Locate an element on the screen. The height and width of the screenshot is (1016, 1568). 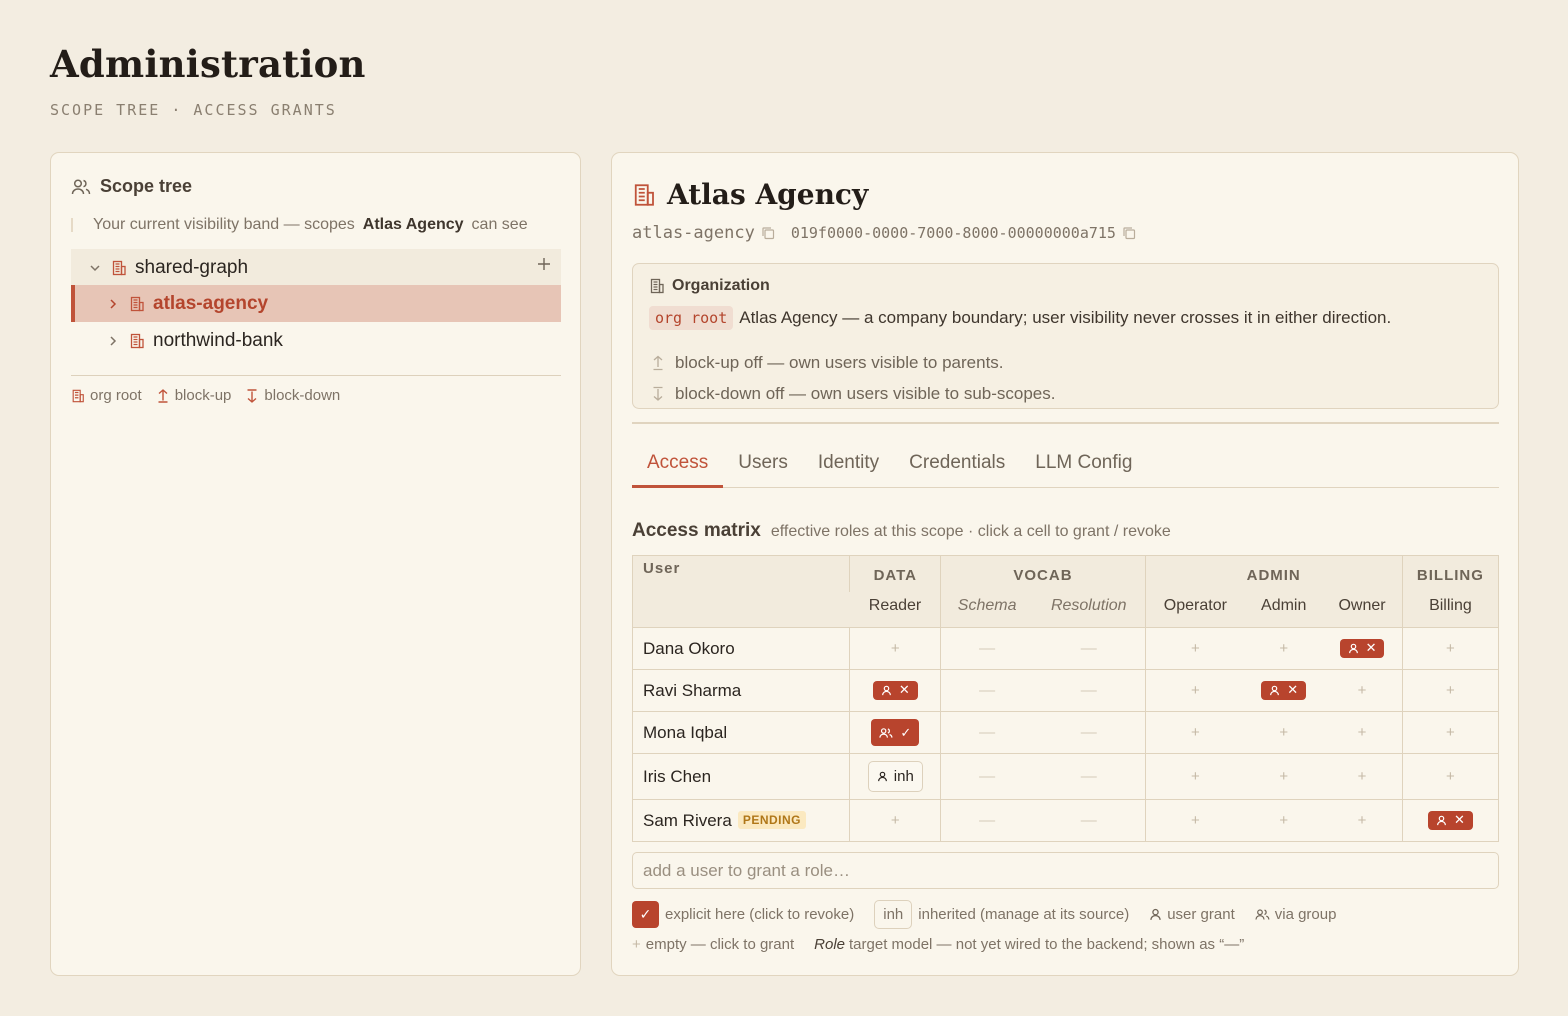
scope-uuid: 019f0000-0000-7000-8000-00000000a715 is located at coordinates (953, 233).